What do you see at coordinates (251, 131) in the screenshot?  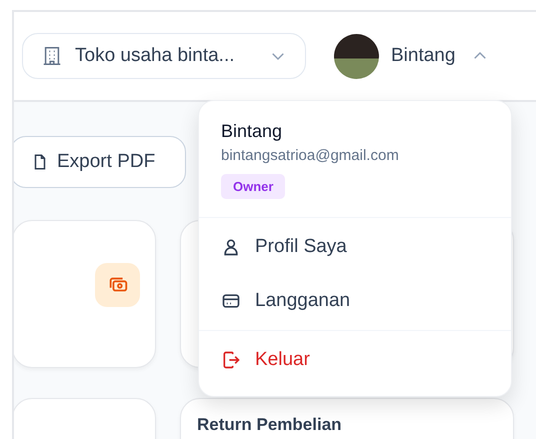 I see `user-name: Bintang` at bounding box center [251, 131].